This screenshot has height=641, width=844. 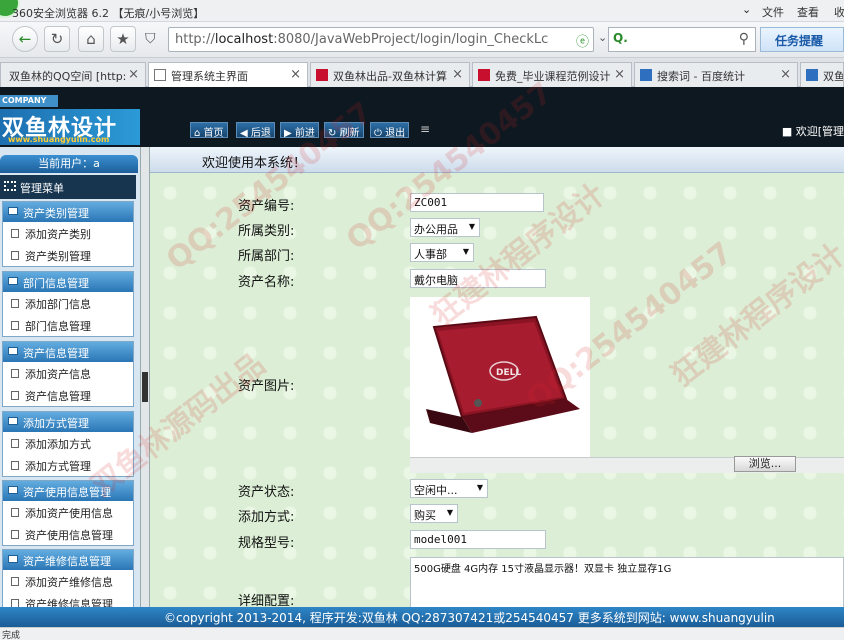 I want to click on item-label: 添加部门信息, so click(x=58, y=304).